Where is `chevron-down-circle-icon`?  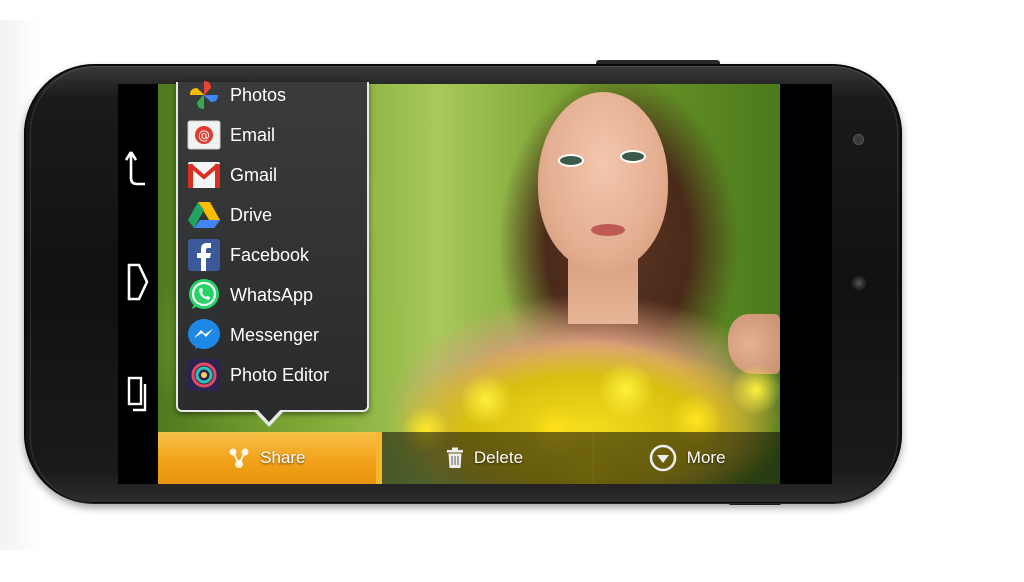
chevron-down-circle-icon is located at coordinates (663, 458).